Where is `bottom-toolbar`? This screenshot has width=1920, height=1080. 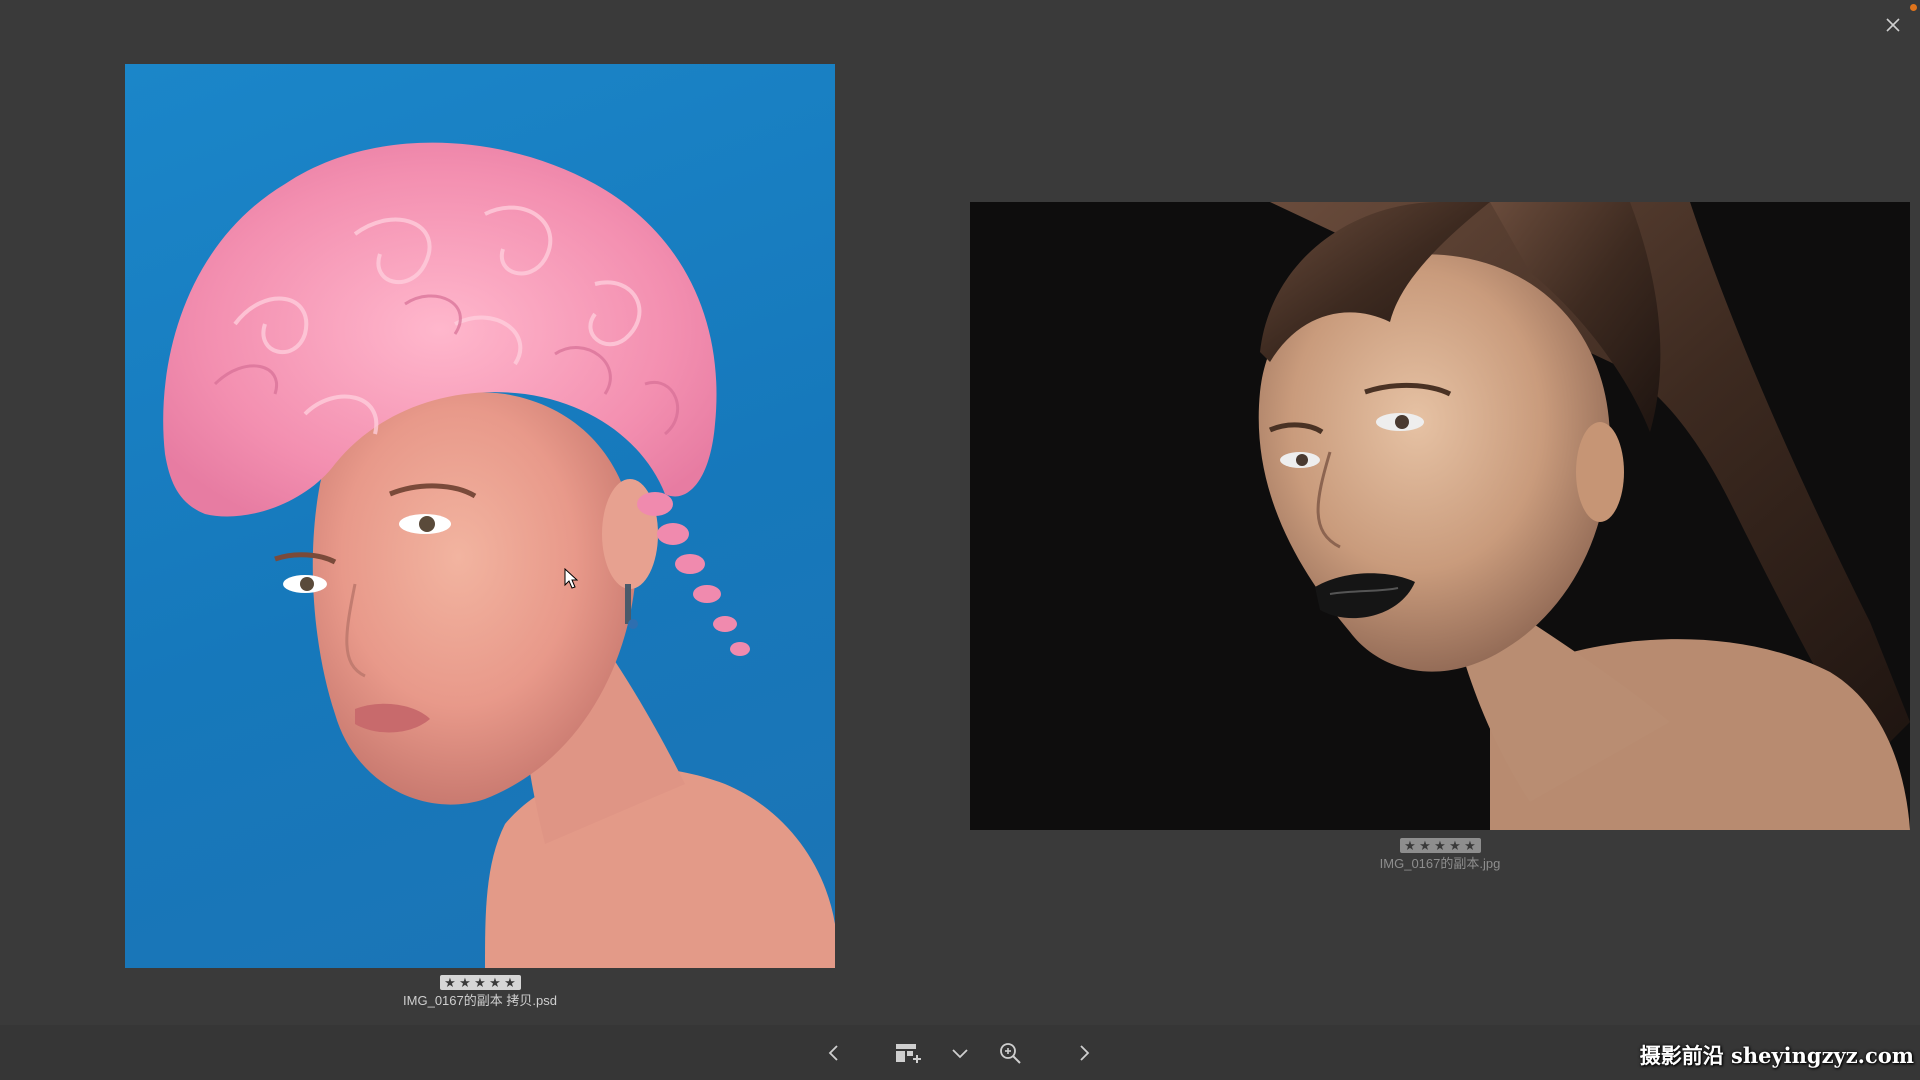 bottom-toolbar is located at coordinates (960, 1052).